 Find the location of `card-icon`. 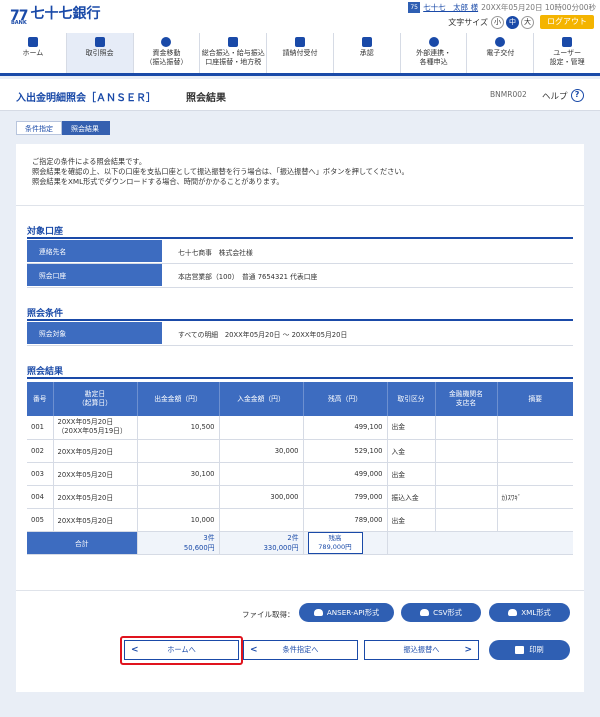

card-icon is located at coordinates (233, 42).